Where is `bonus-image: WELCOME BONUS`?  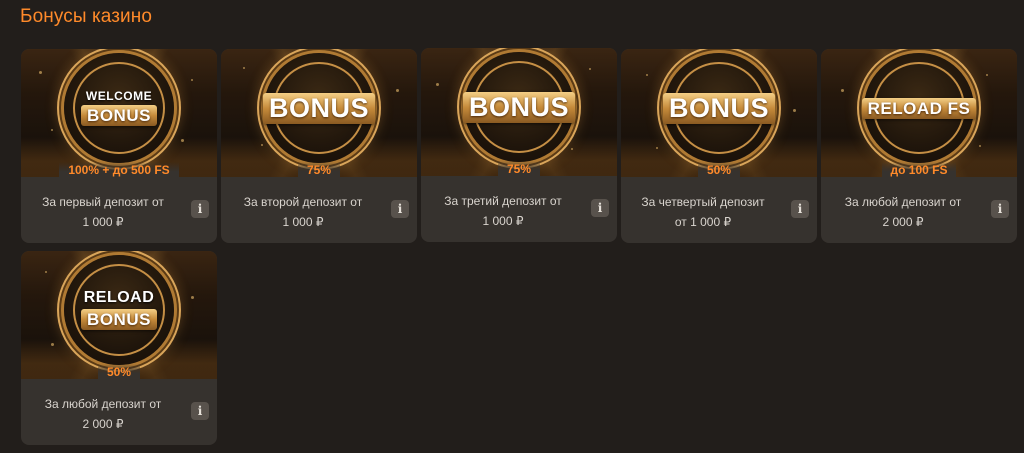
bonus-image: WELCOME BONUS is located at coordinates (119, 113).